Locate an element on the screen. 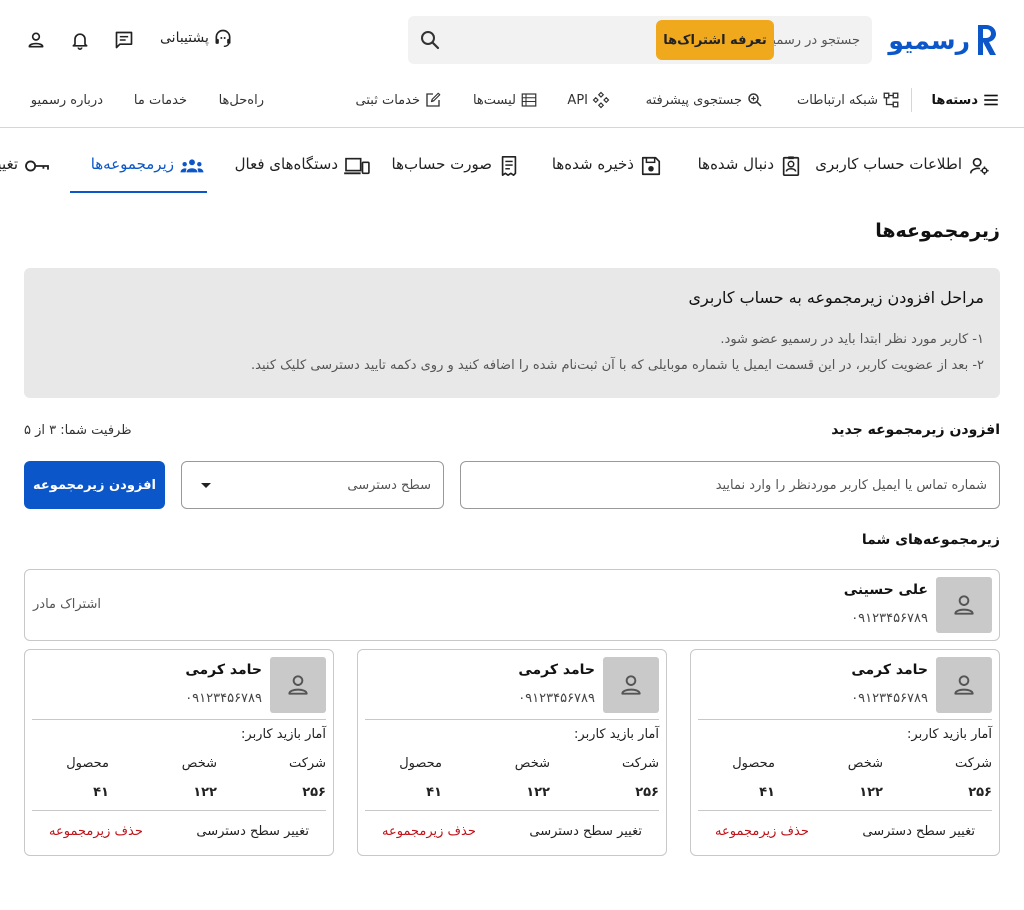 Image resolution: width=1024 pixels, height=910 pixels. support-label: پشتیبانی is located at coordinates (184, 38).